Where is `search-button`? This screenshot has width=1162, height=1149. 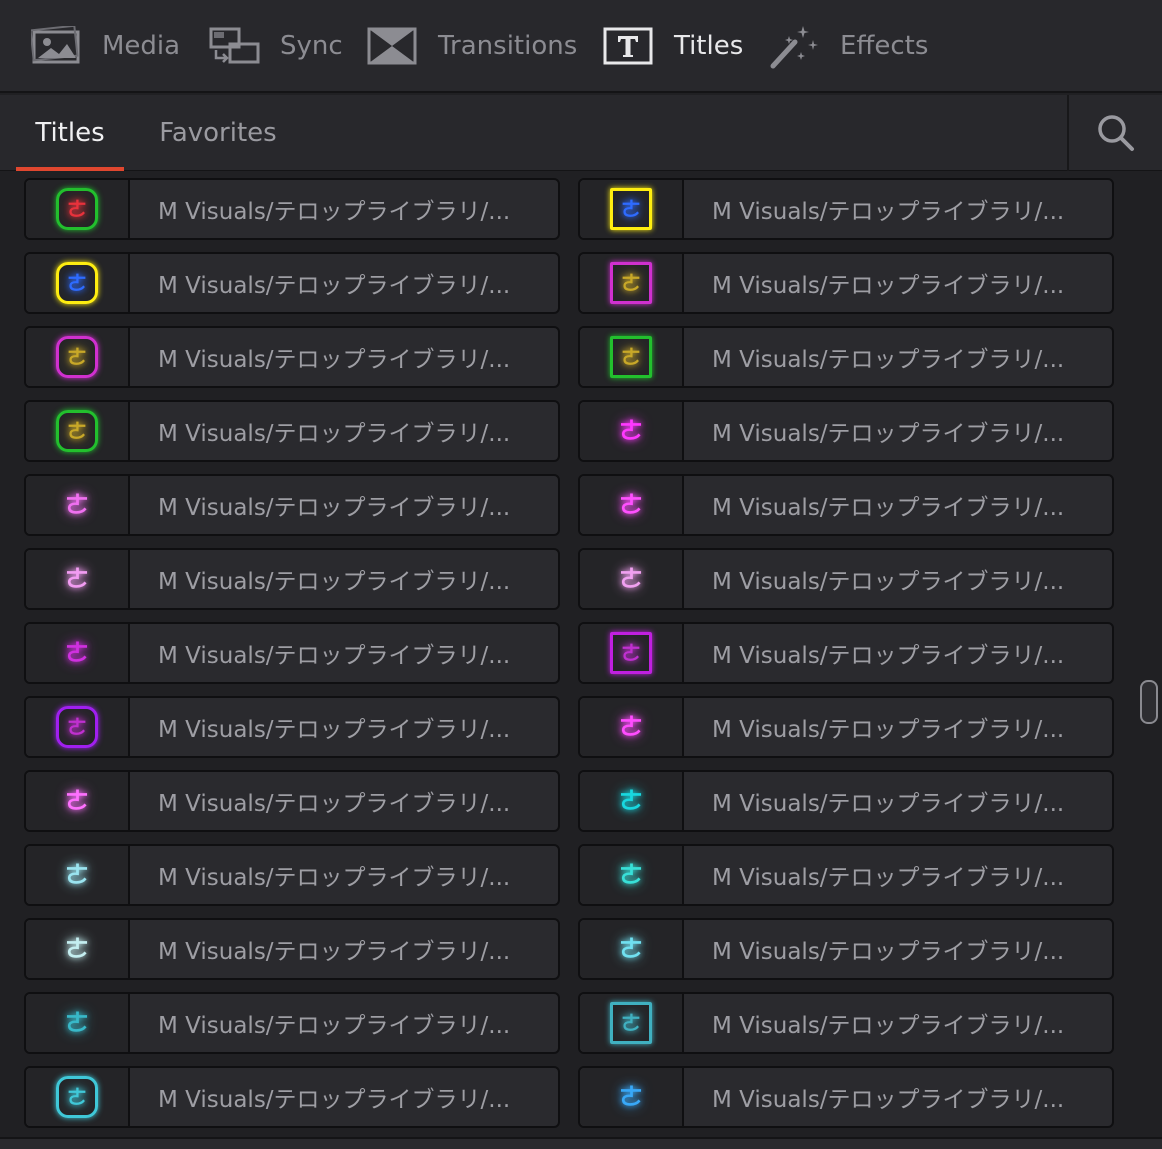 search-button is located at coordinates (1114, 133).